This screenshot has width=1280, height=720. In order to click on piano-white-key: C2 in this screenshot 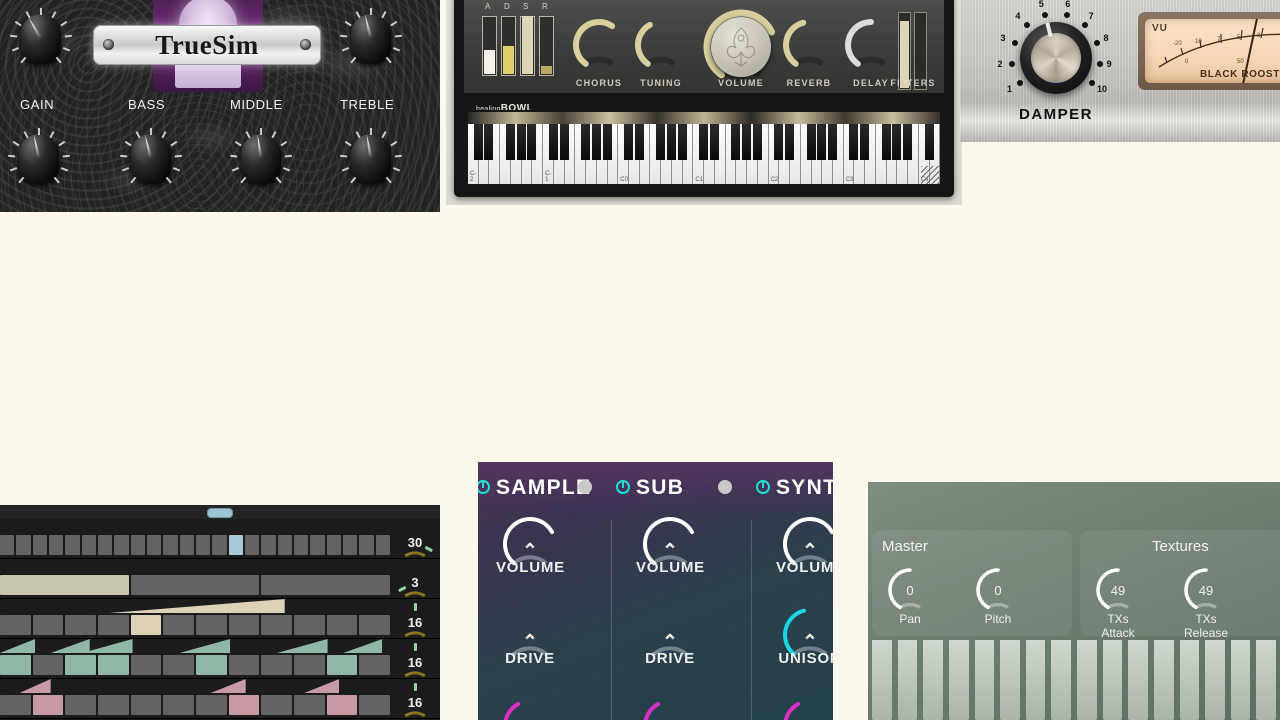, I will do `click(776, 154)`.